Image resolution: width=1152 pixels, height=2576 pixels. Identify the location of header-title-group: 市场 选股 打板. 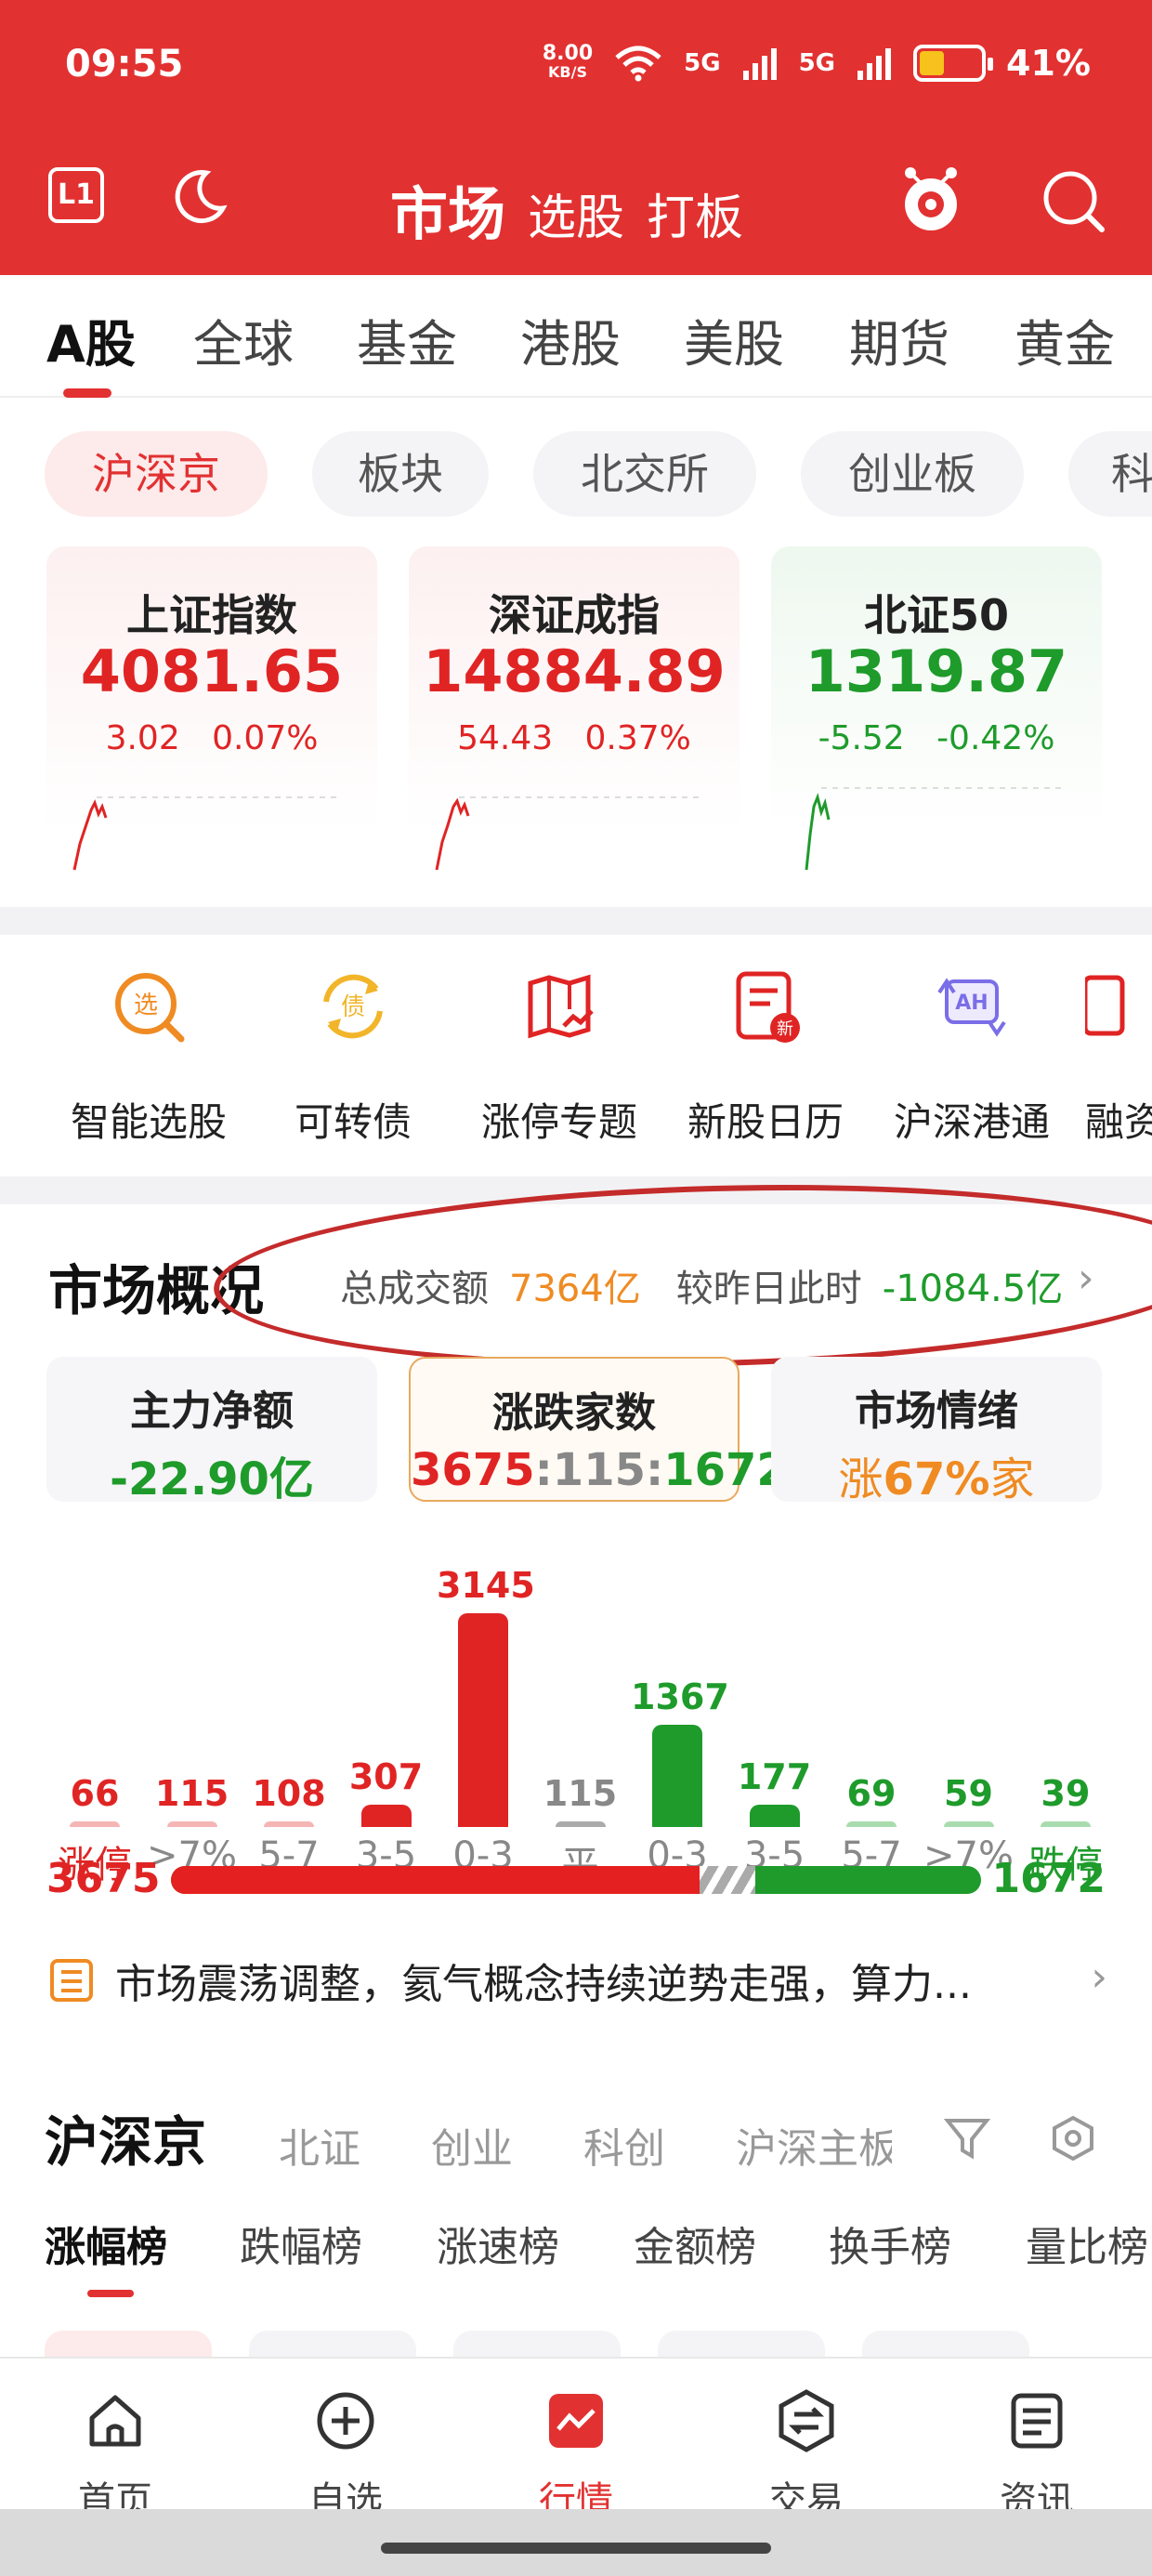
(566, 209).